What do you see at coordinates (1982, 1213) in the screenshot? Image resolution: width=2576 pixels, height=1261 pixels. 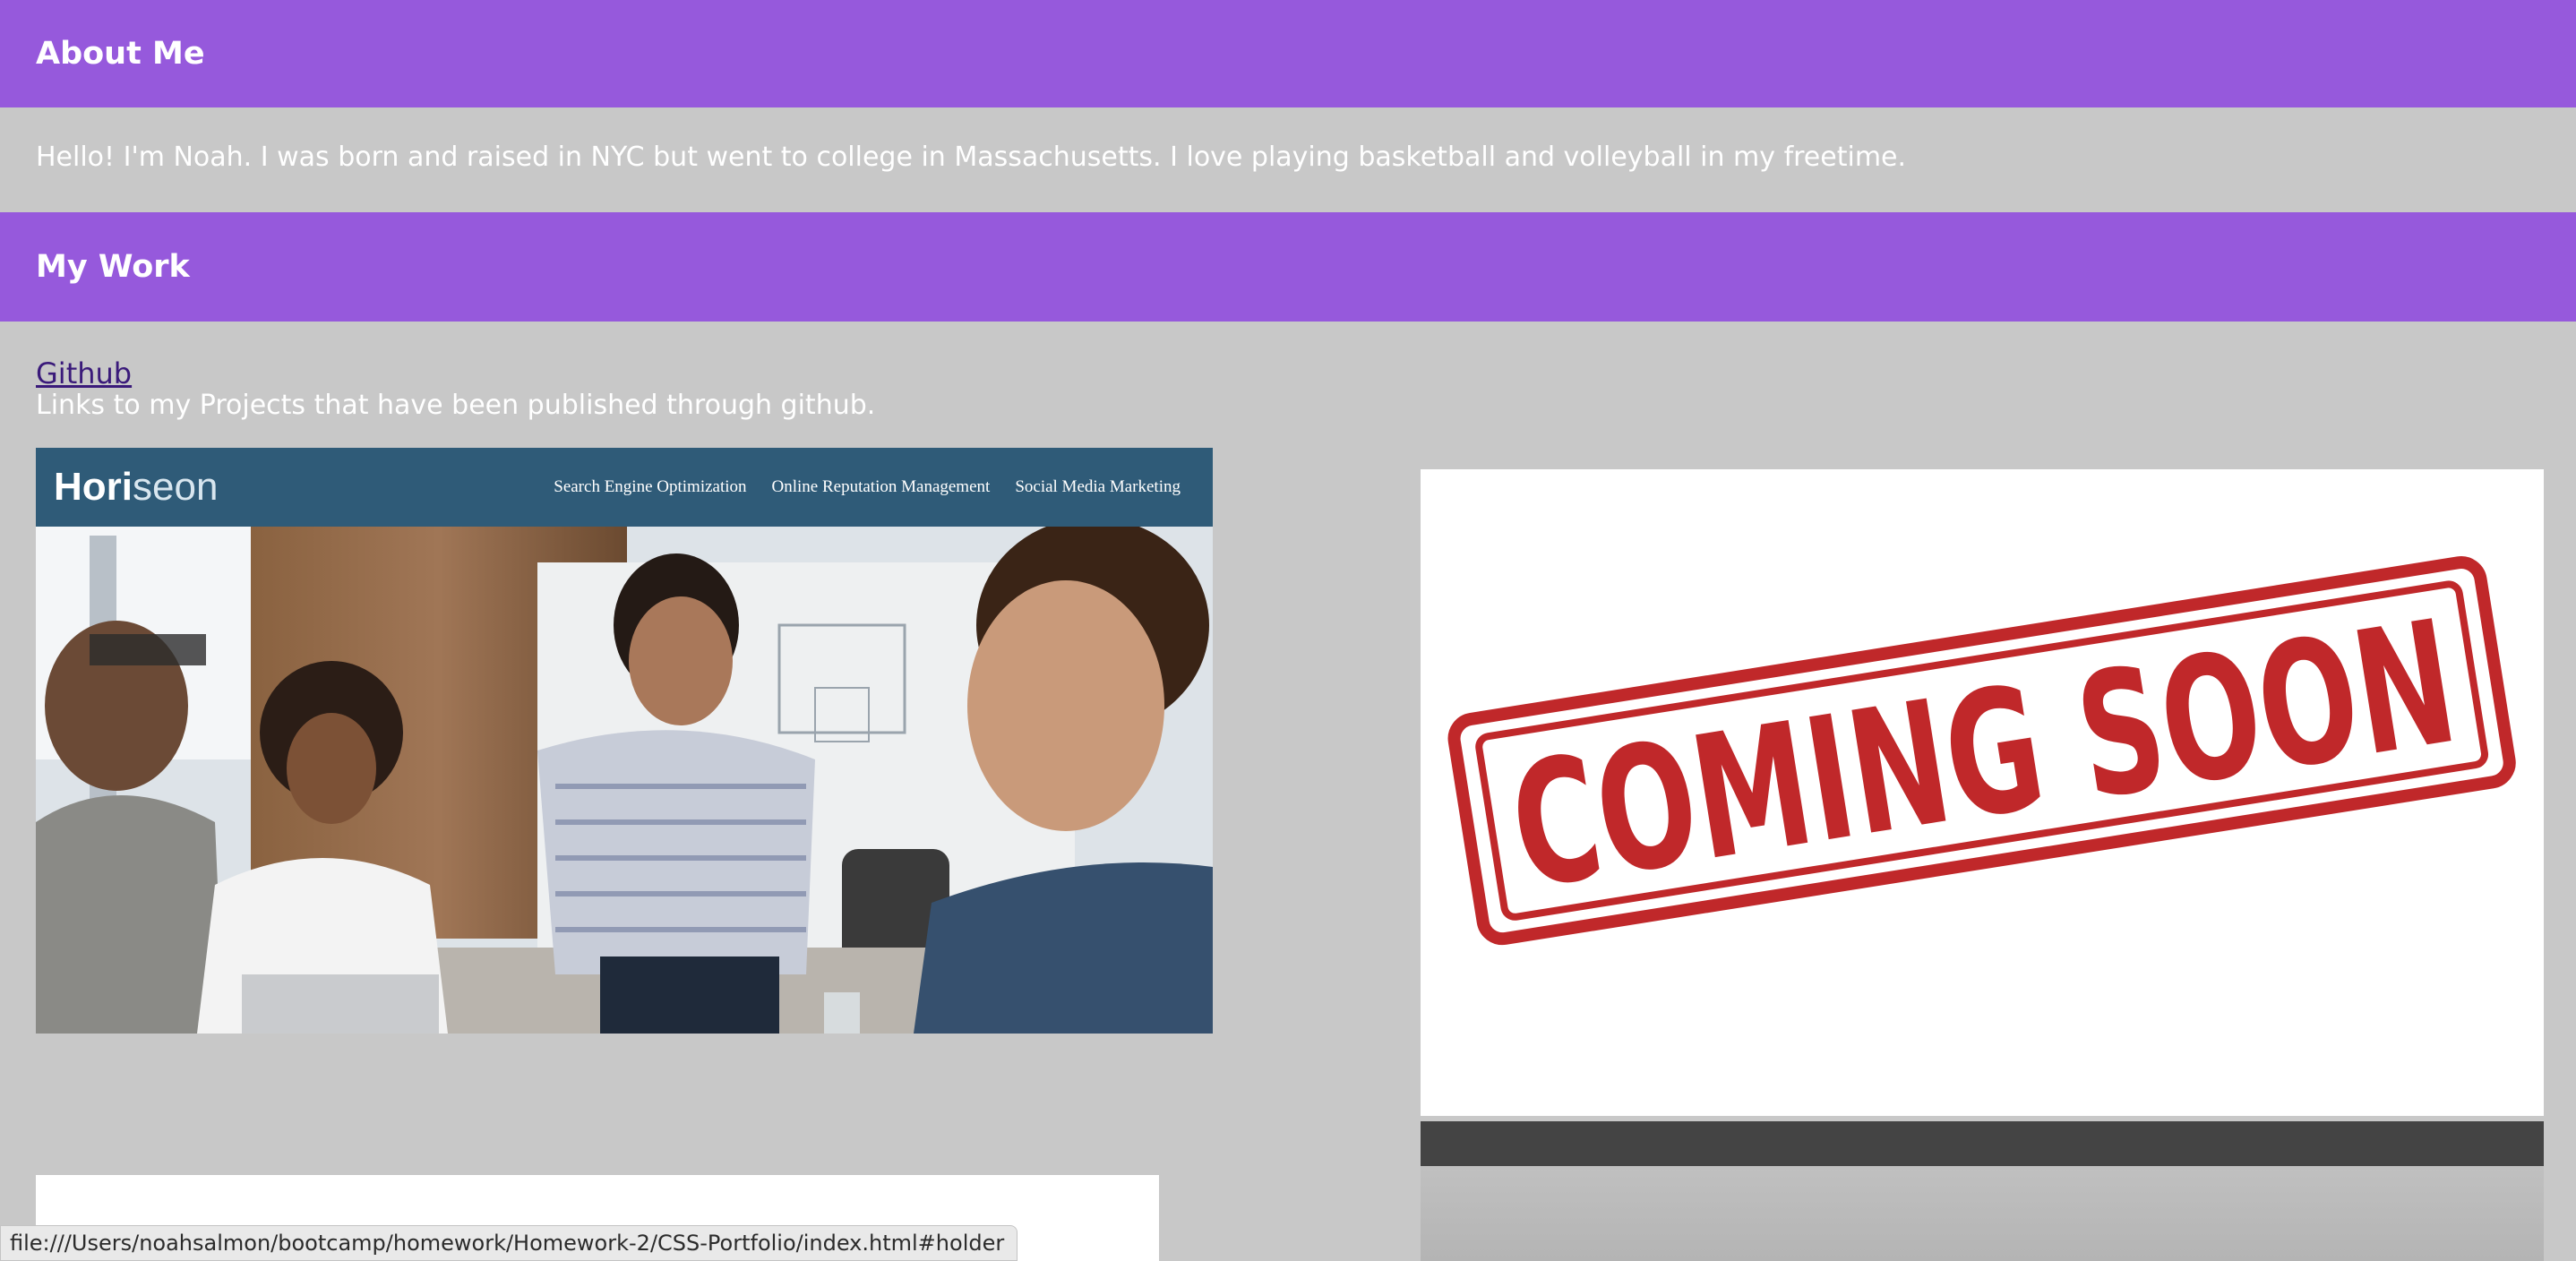 I see `coming-soon-lower-area` at bounding box center [1982, 1213].